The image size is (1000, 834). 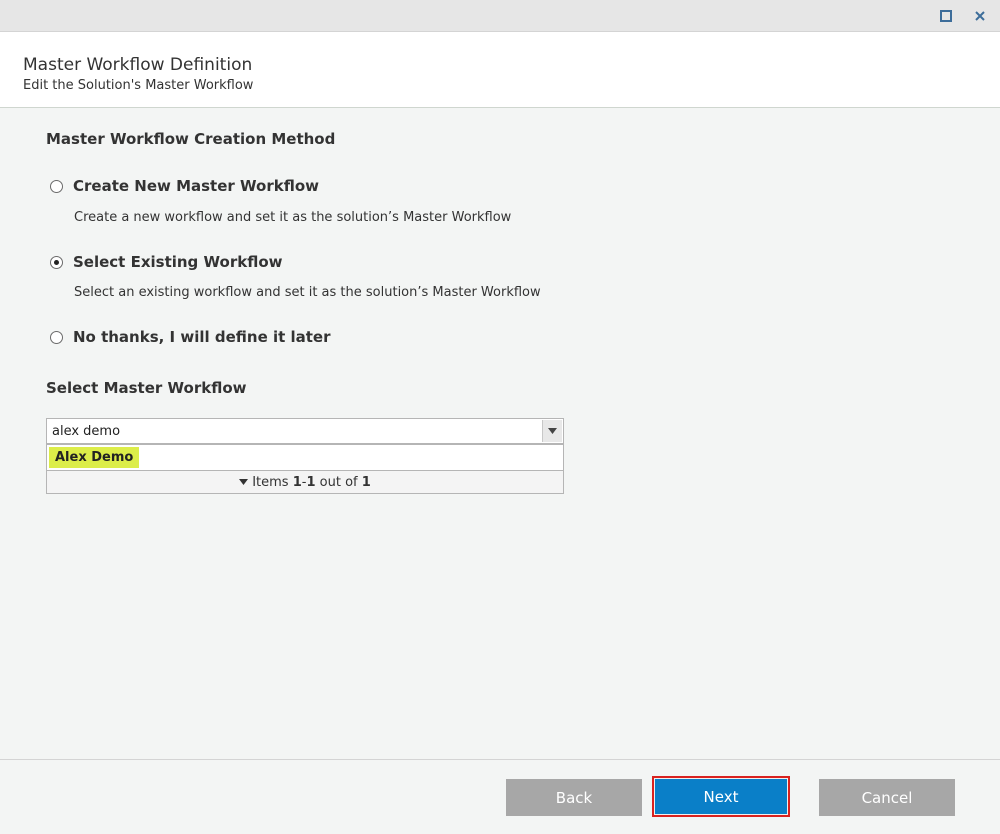 What do you see at coordinates (574, 797) in the screenshot?
I see `back-button: Back` at bounding box center [574, 797].